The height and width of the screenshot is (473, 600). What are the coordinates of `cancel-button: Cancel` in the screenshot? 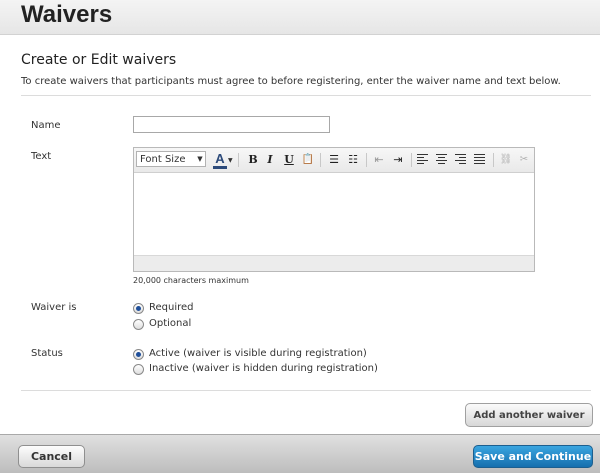 It's located at (51, 456).